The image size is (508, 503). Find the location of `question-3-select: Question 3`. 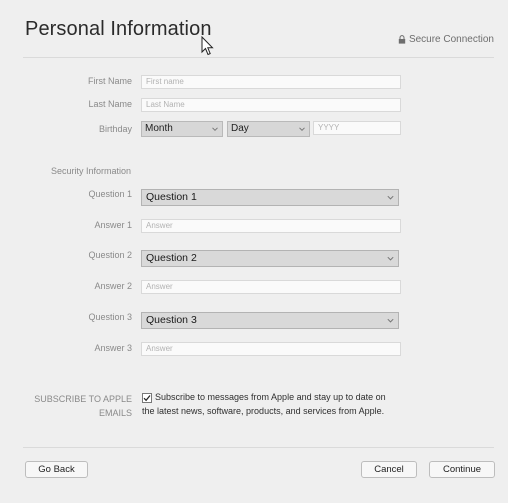

question-3-select: Question 3 is located at coordinates (270, 320).